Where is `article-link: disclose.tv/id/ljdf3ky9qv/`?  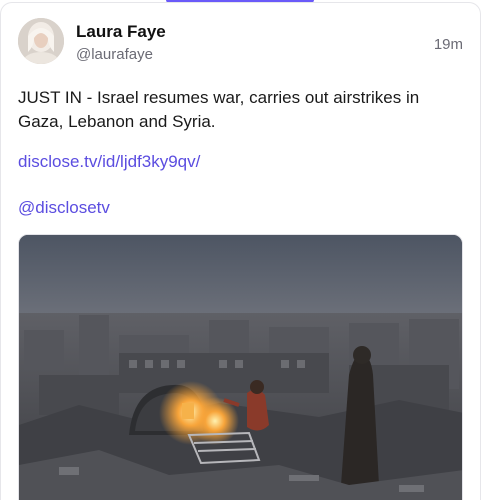
article-link: disclose.tv/id/ljdf3ky9qv/ is located at coordinates (109, 162).